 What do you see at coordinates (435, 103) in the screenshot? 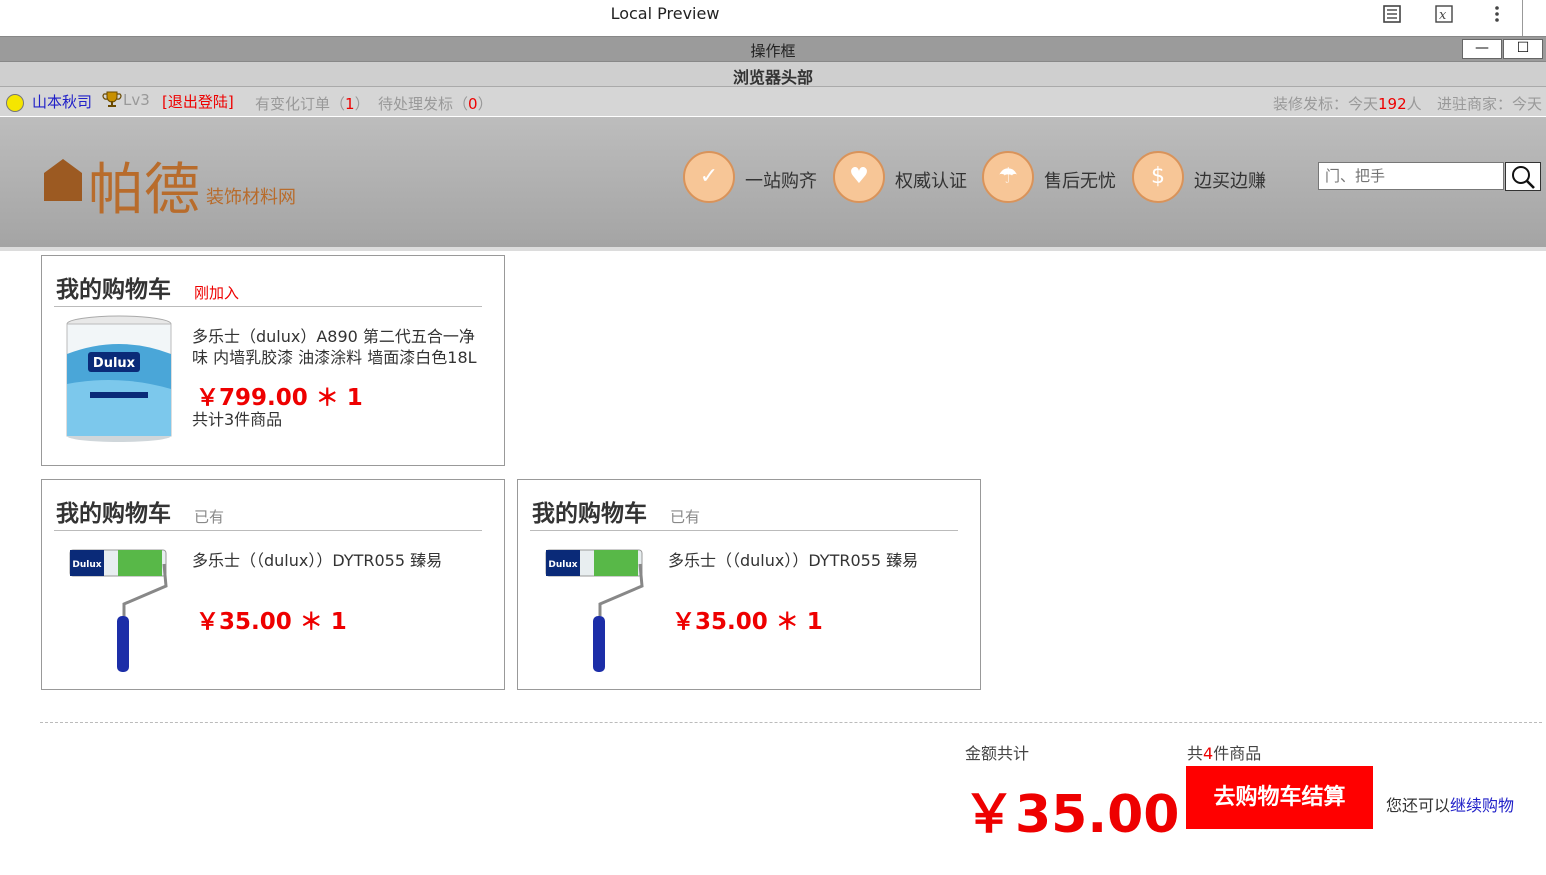
I see `pending-bids-link: 待处理发标（0）` at bounding box center [435, 103].